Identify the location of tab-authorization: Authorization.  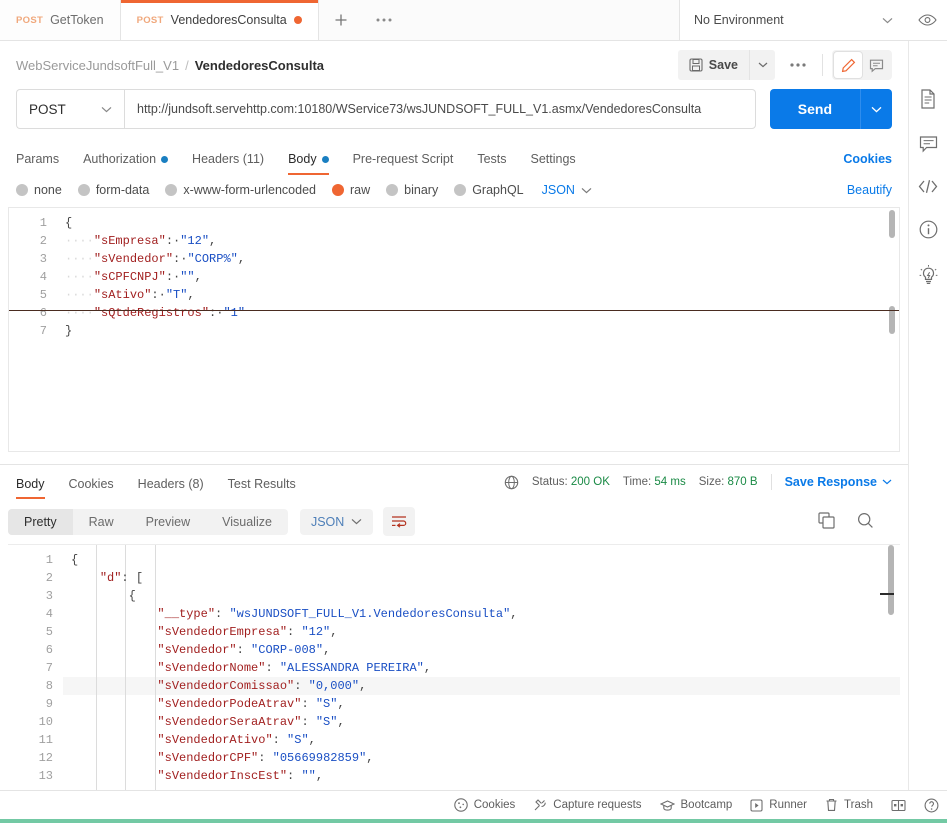
(131, 163).